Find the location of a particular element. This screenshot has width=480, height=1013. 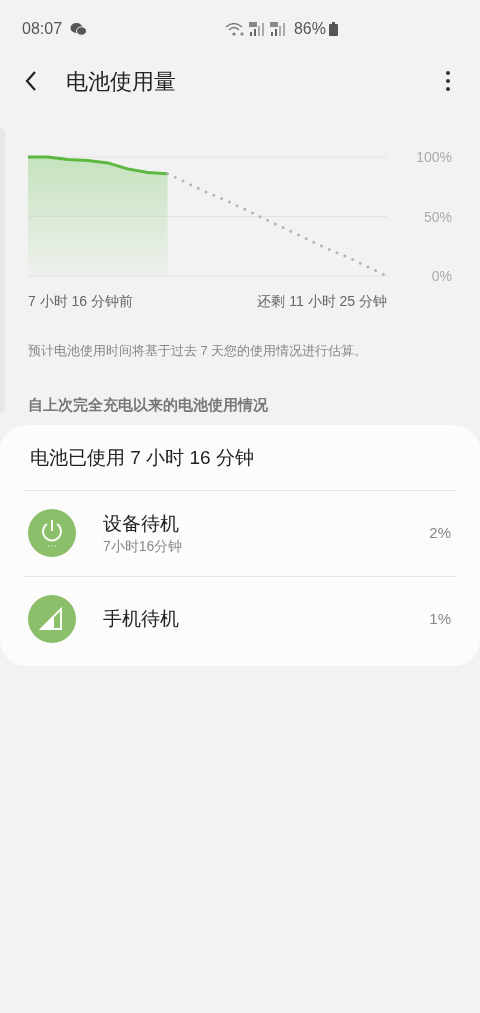

item-name: 手机待机 is located at coordinates (141, 619).